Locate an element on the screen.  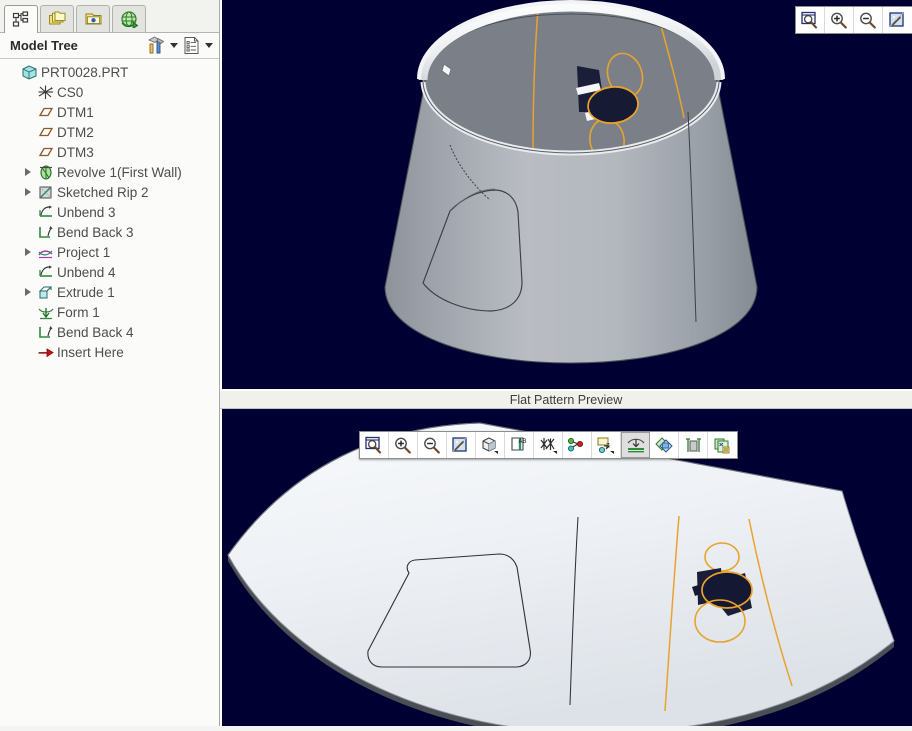
tree-item-label: DTM3 is located at coordinates (75, 152).